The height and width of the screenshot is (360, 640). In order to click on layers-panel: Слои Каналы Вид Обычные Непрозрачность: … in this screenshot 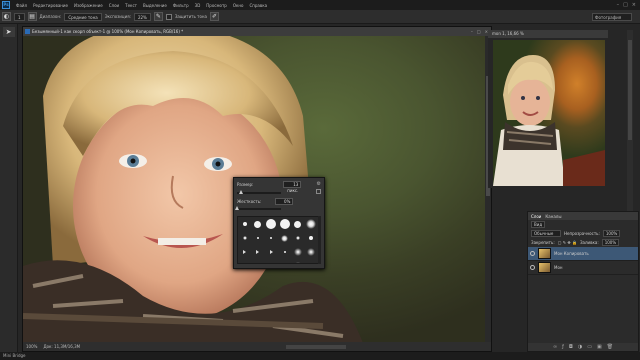, I will do `click(583, 281)`.